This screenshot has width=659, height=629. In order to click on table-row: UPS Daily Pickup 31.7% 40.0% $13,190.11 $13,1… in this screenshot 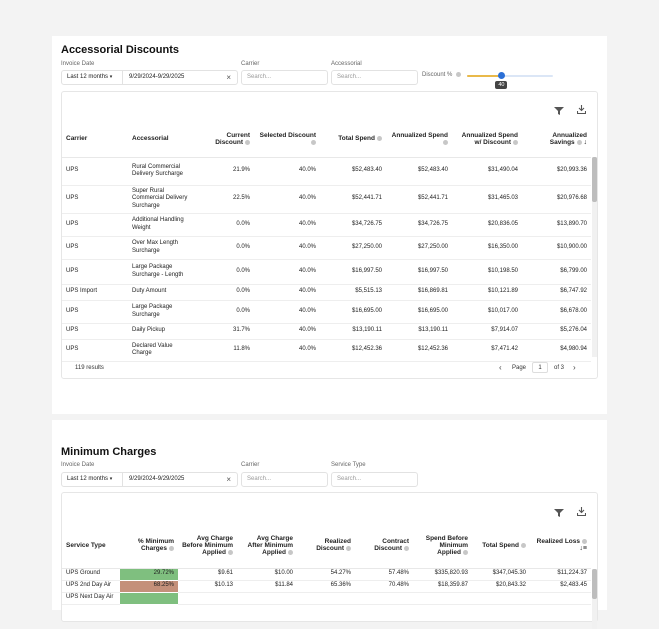, I will do `click(326, 331)`.